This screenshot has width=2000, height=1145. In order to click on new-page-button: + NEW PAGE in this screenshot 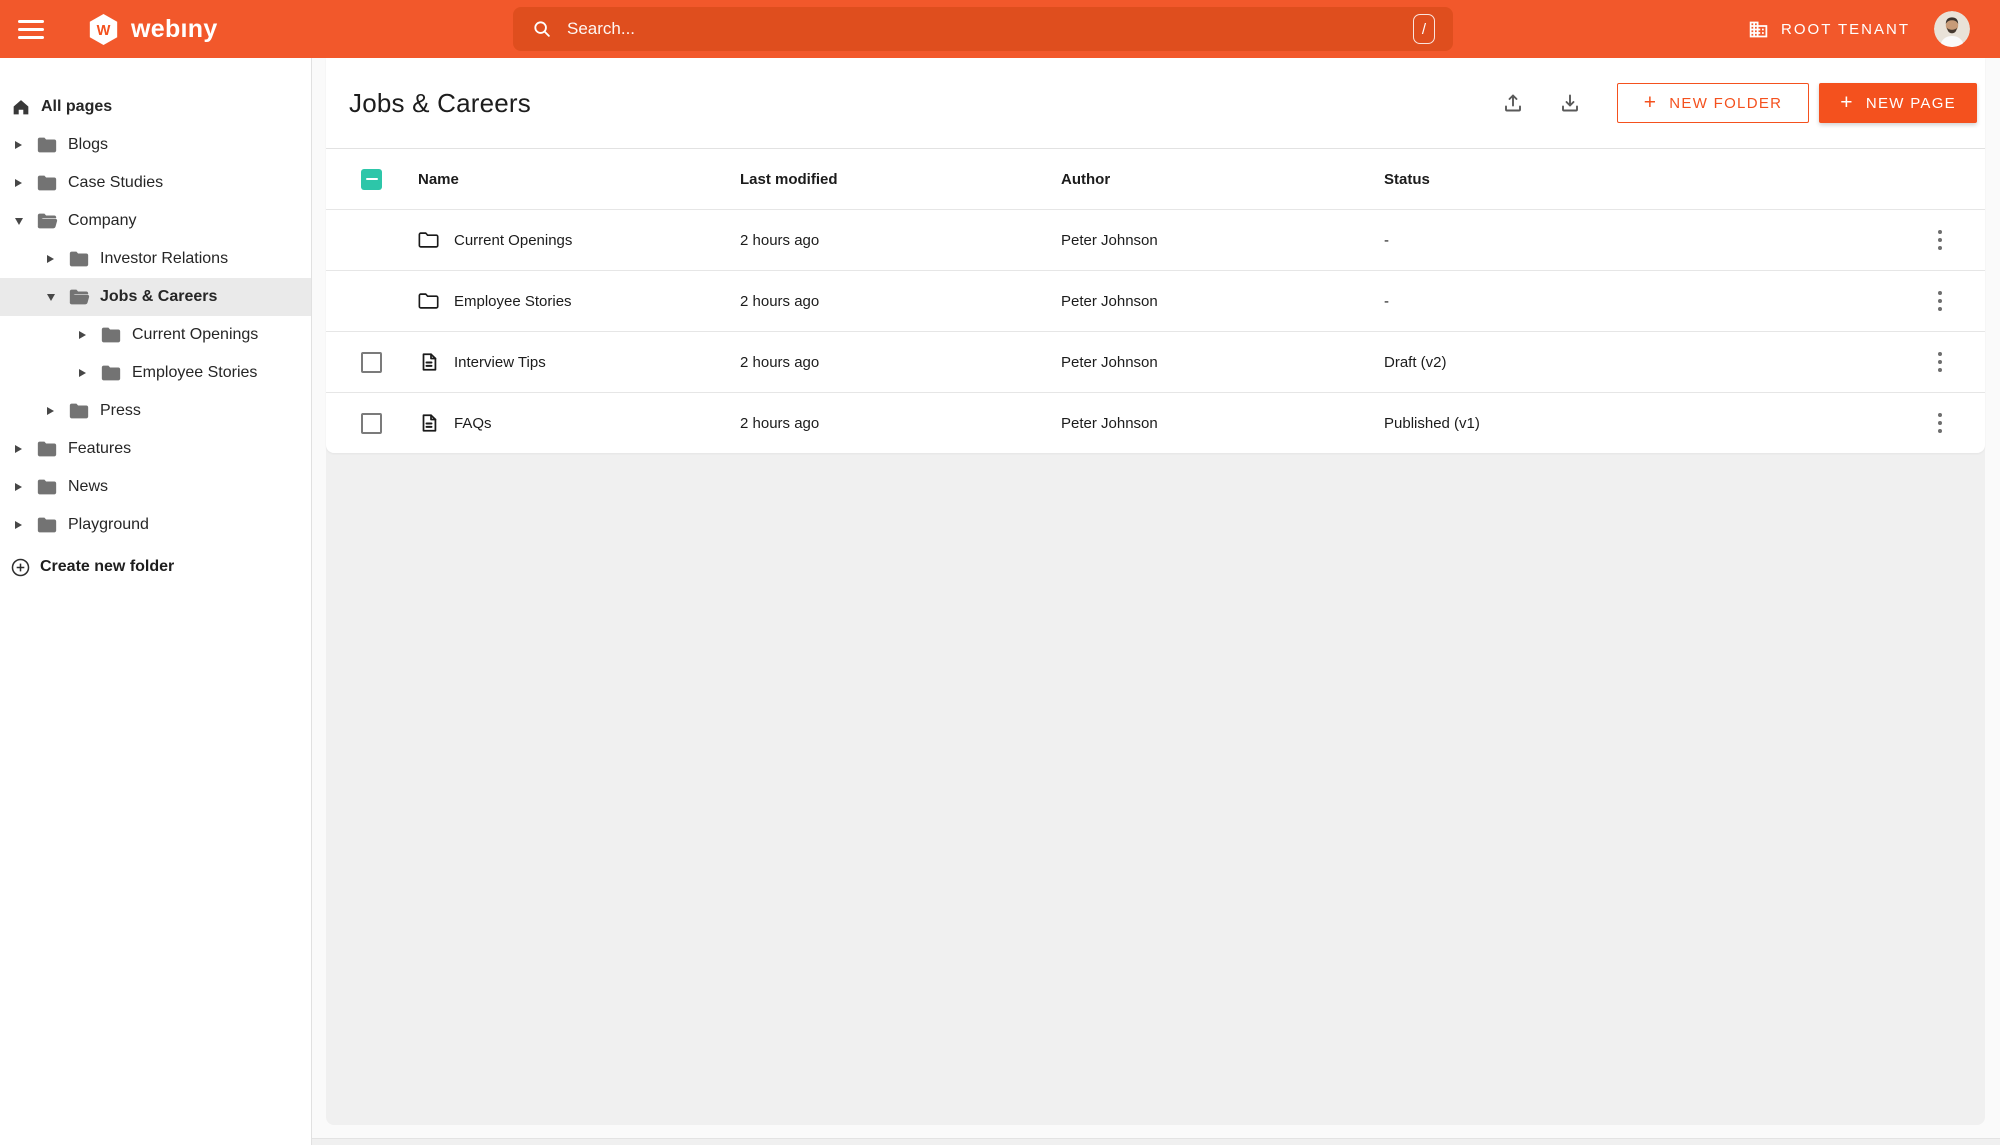, I will do `click(1898, 103)`.